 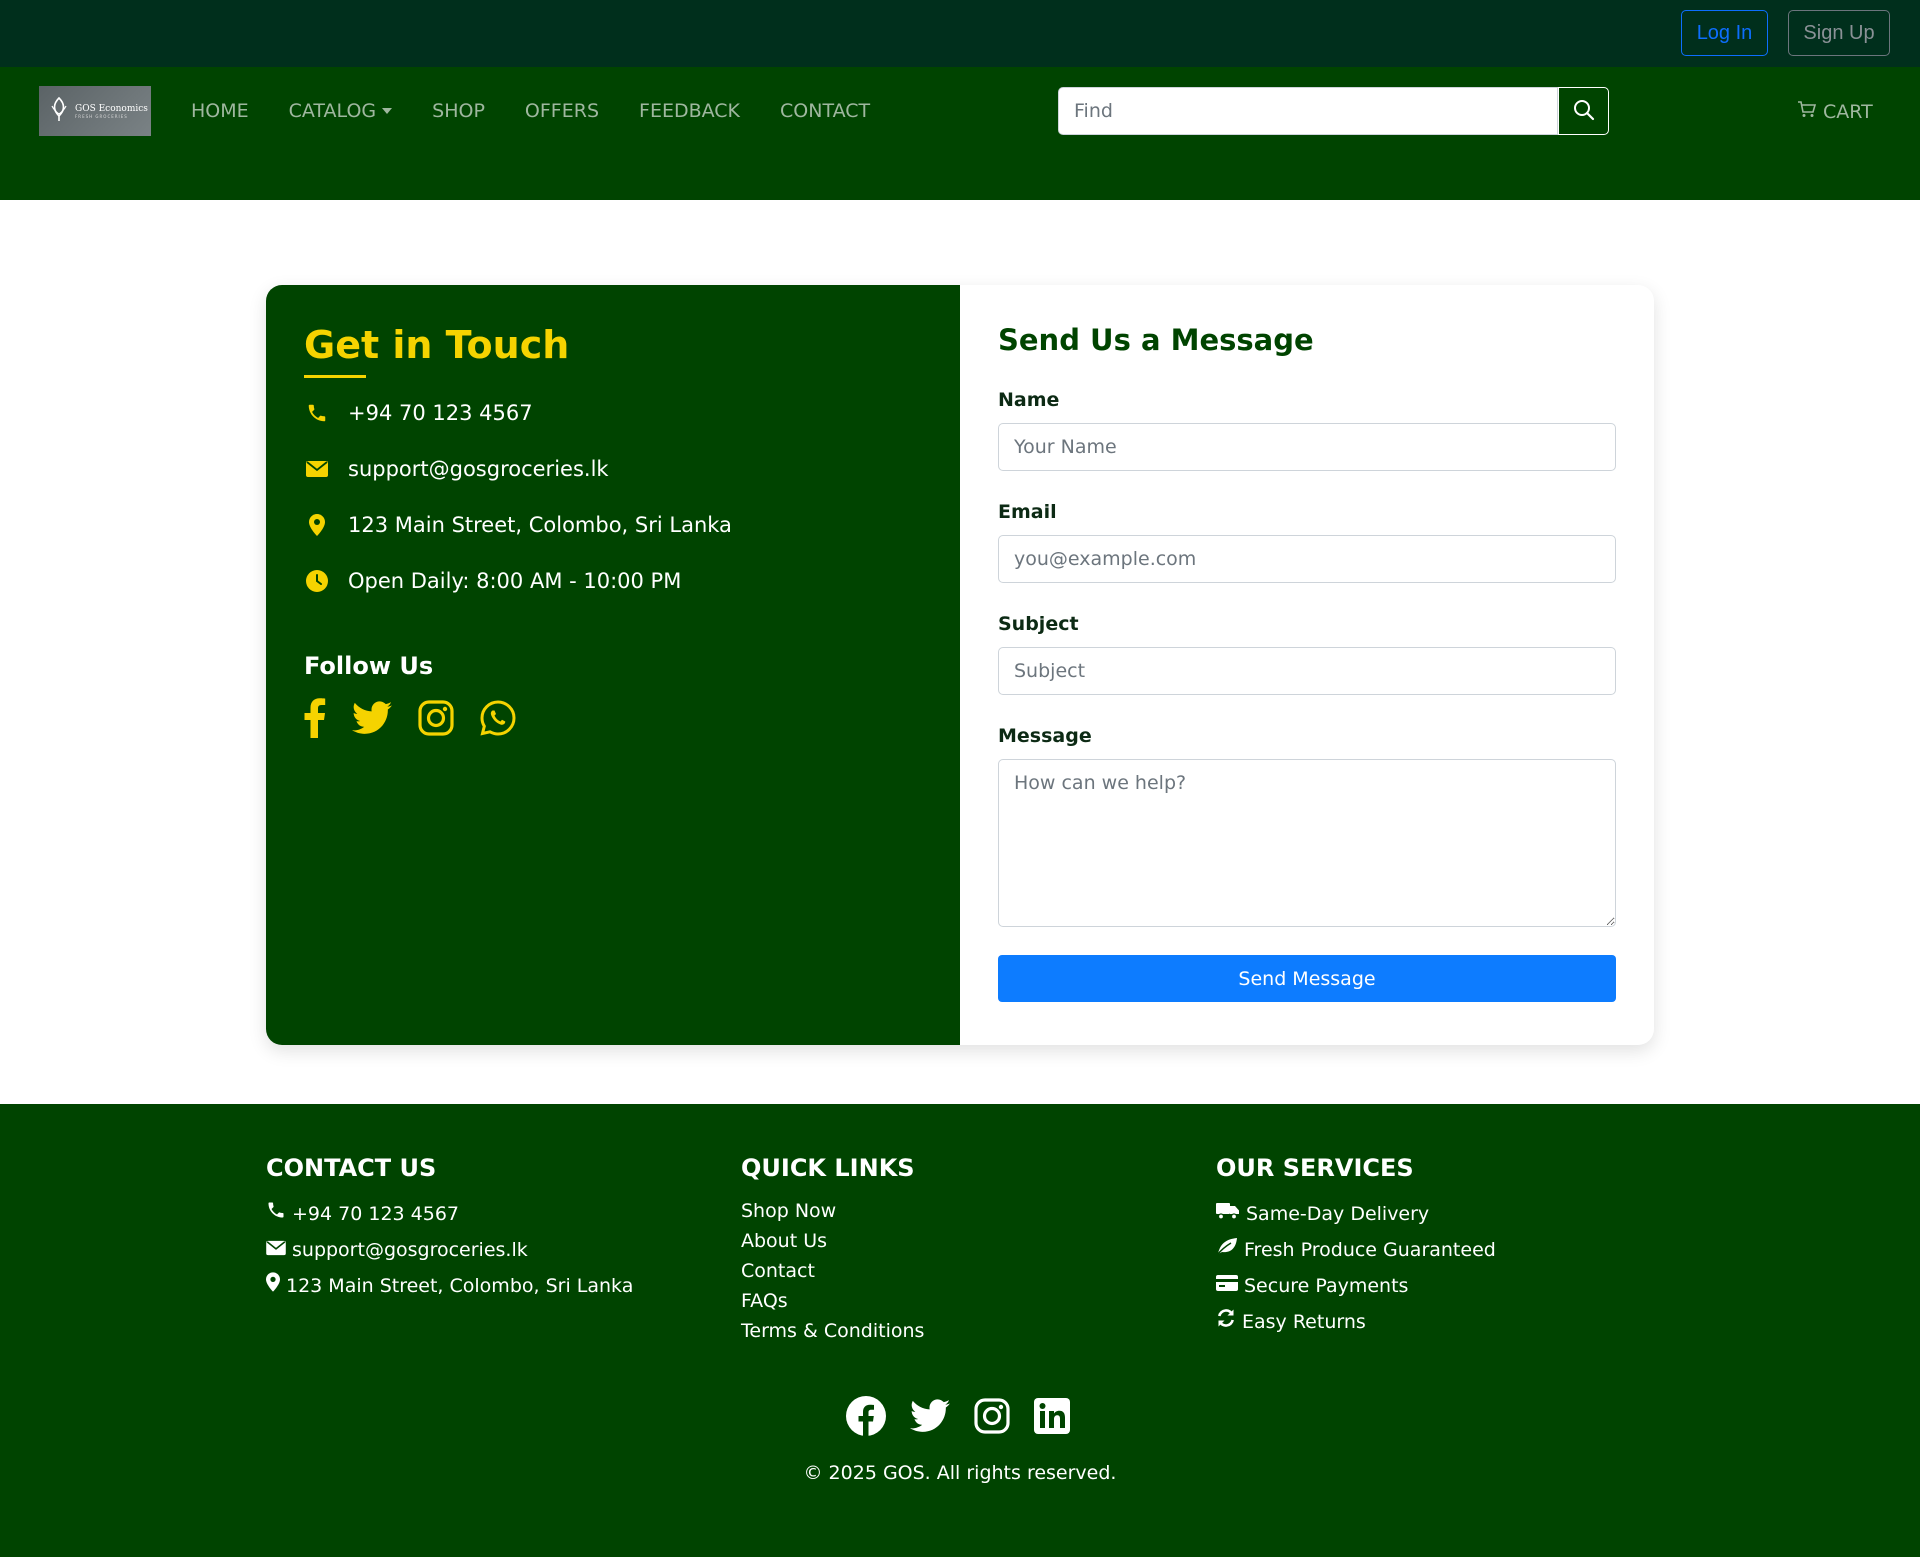 I want to click on top-bar: Log In Sign Up, so click(x=960, y=33).